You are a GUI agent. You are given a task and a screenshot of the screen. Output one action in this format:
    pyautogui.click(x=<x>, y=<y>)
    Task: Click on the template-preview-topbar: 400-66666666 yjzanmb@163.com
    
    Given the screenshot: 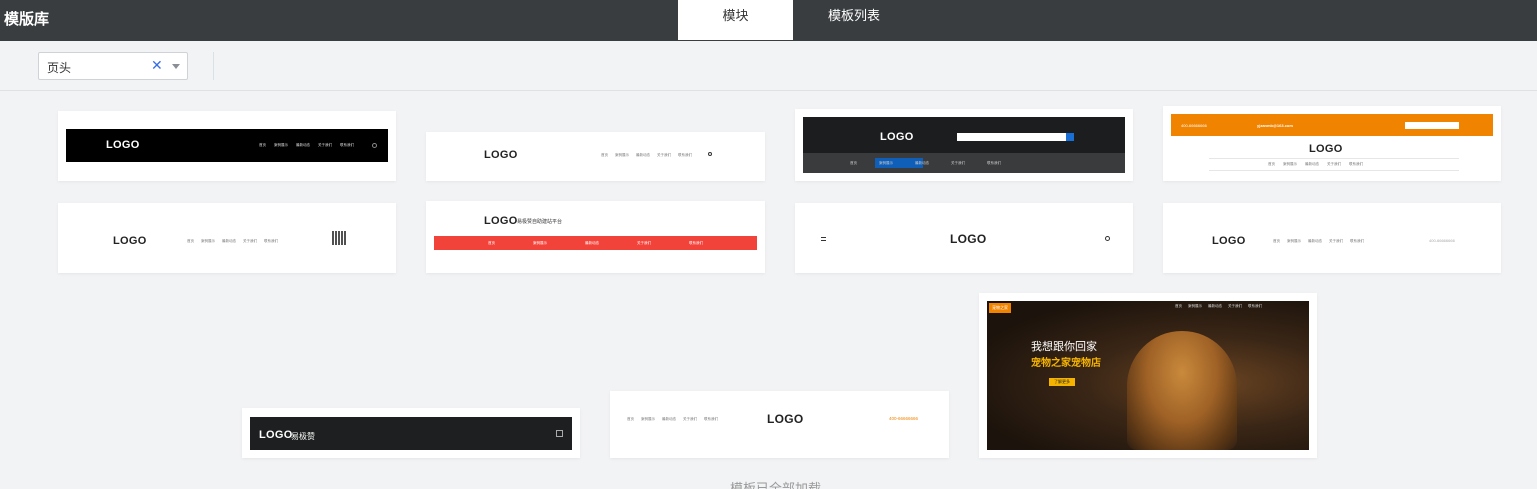 What is the action you would take?
    pyautogui.click(x=1332, y=125)
    